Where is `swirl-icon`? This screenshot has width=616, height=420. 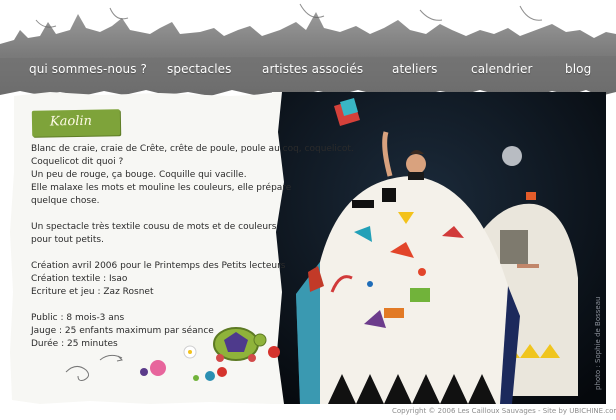
swirl-icon is located at coordinates (94, 367).